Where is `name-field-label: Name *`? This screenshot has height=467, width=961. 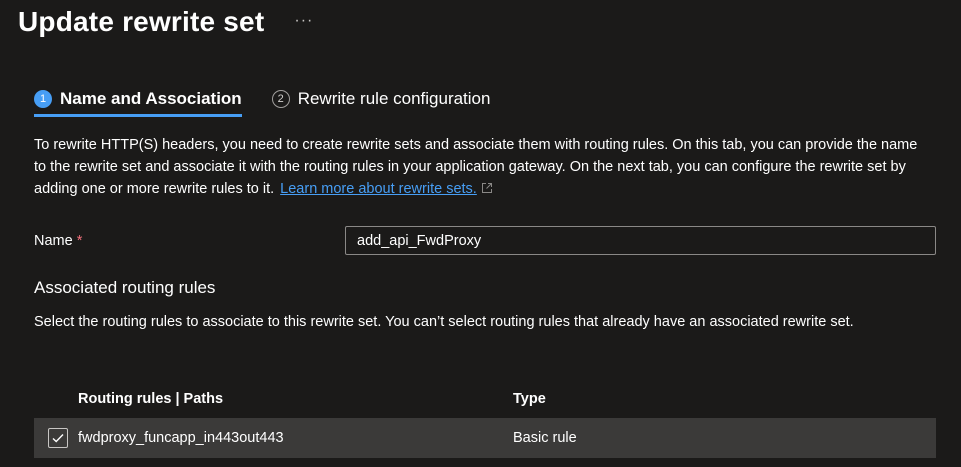
name-field-label: Name * is located at coordinates (58, 241).